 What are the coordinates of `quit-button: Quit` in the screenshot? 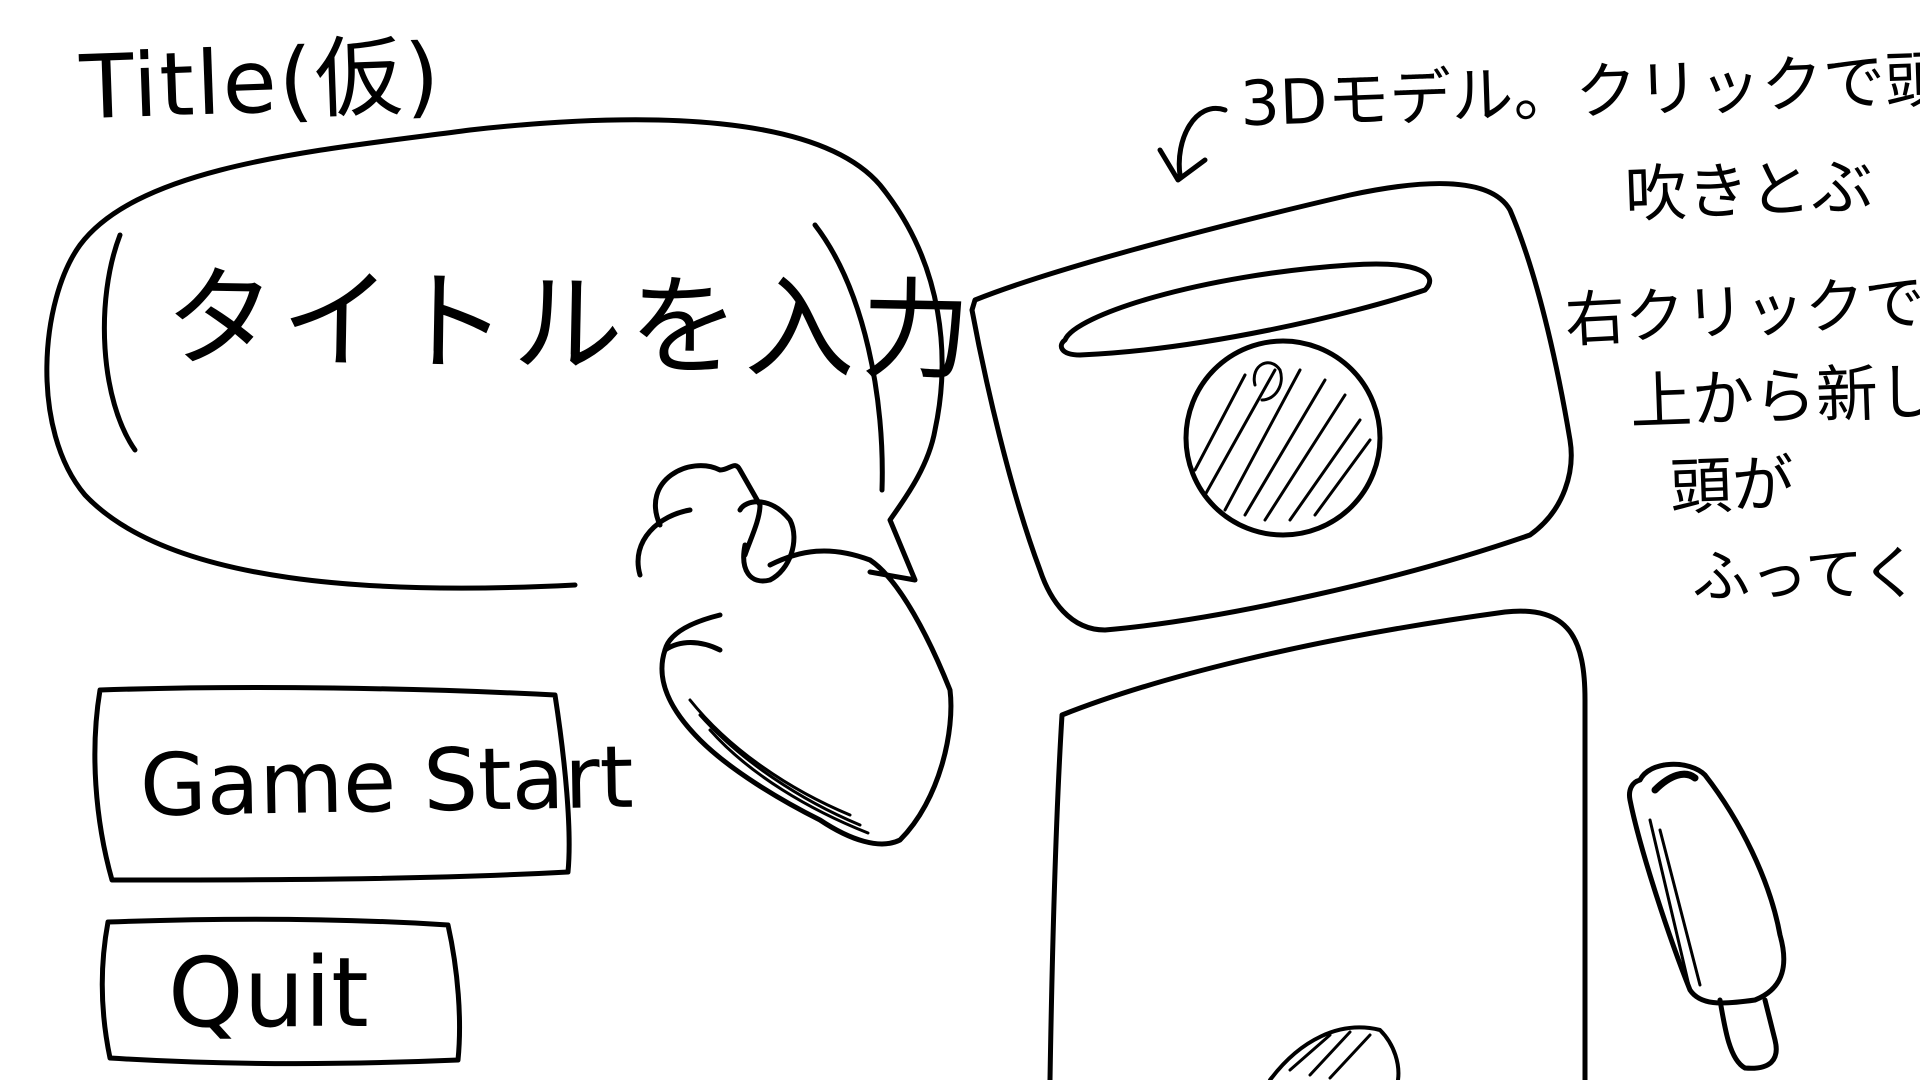 It's located at (279, 990).